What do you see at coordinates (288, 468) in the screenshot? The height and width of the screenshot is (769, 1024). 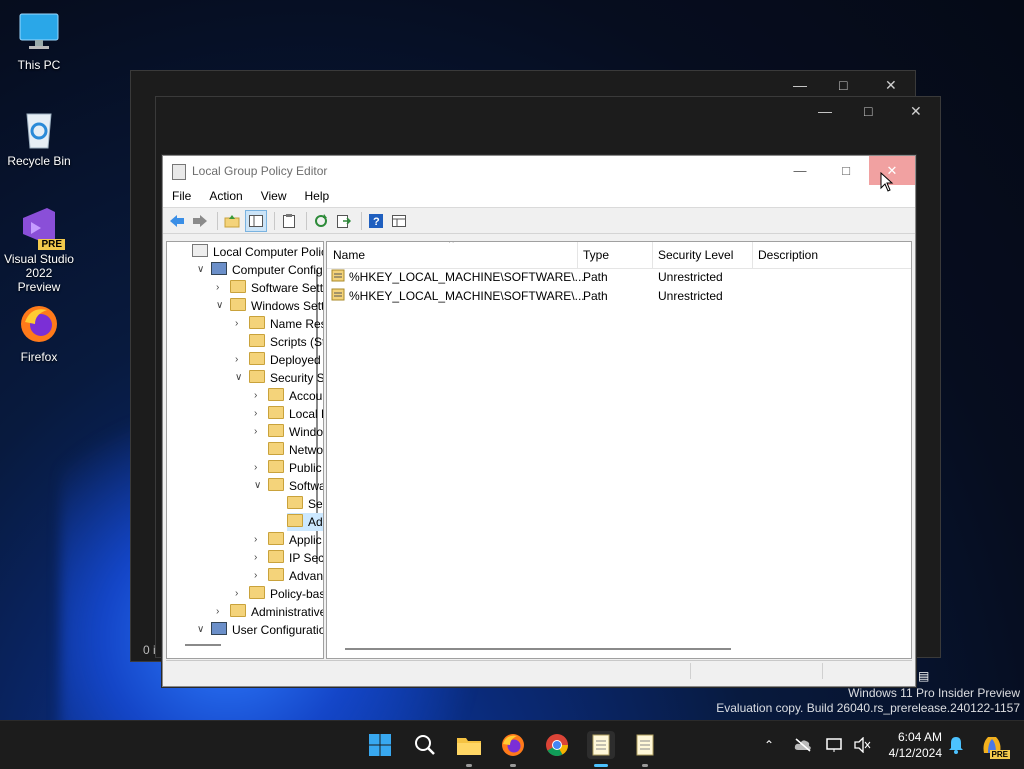 I see `tree-item: › Public` at bounding box center [288, 468].